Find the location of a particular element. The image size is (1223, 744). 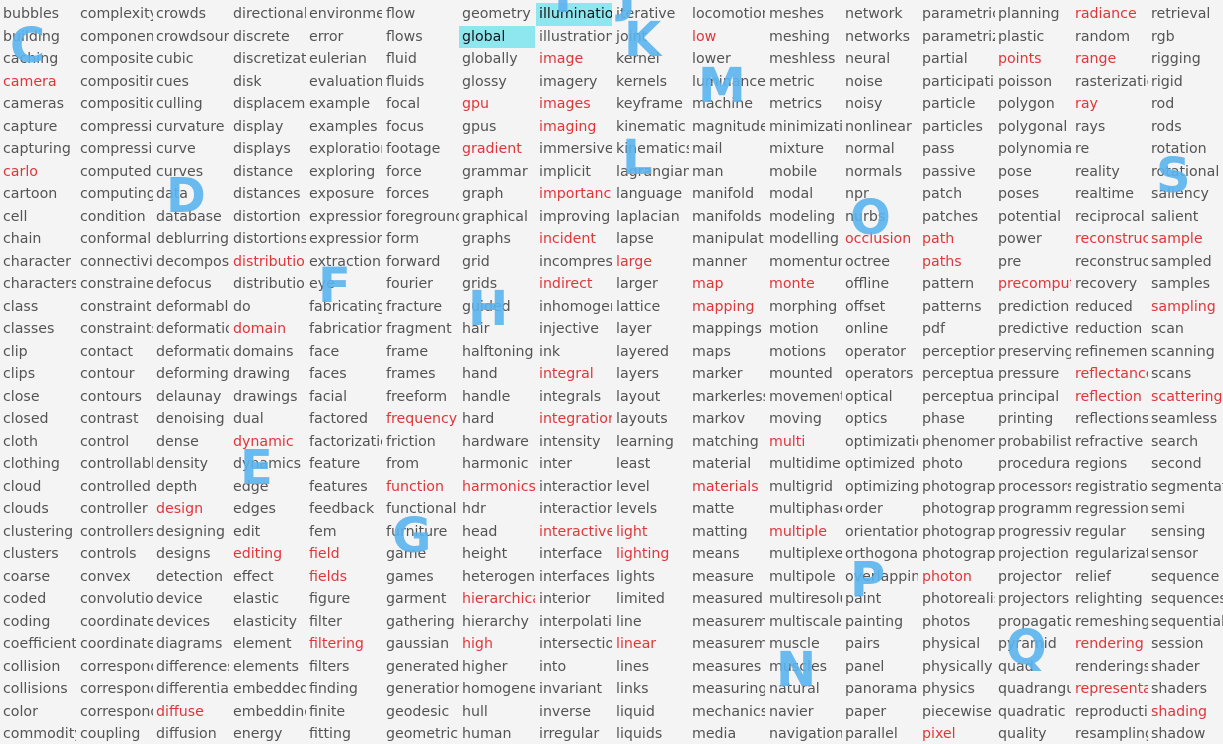

word-item: rod is located at coordinates (1185, 104).